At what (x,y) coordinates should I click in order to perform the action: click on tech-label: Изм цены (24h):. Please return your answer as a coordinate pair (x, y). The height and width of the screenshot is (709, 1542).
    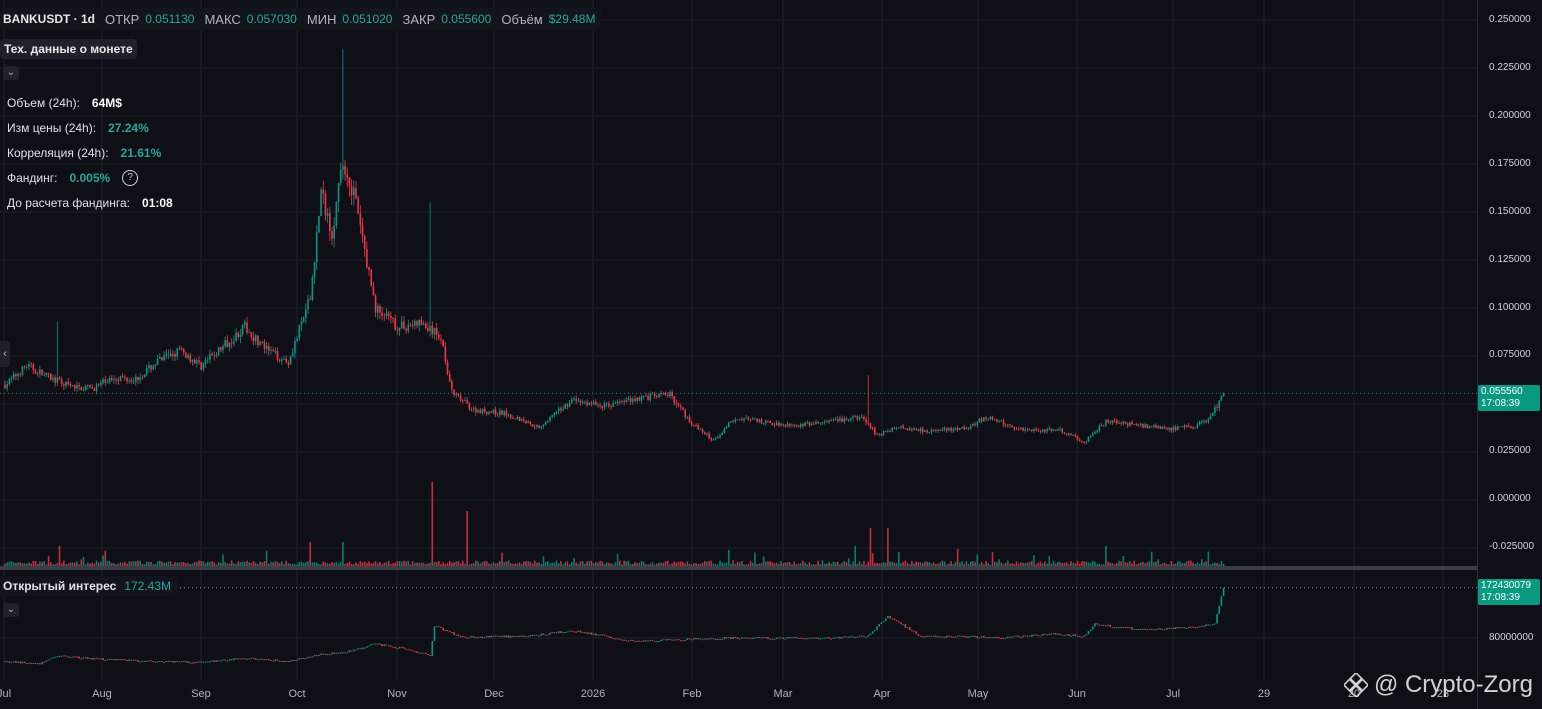
    Looking at the image, I should click on (52, 127).